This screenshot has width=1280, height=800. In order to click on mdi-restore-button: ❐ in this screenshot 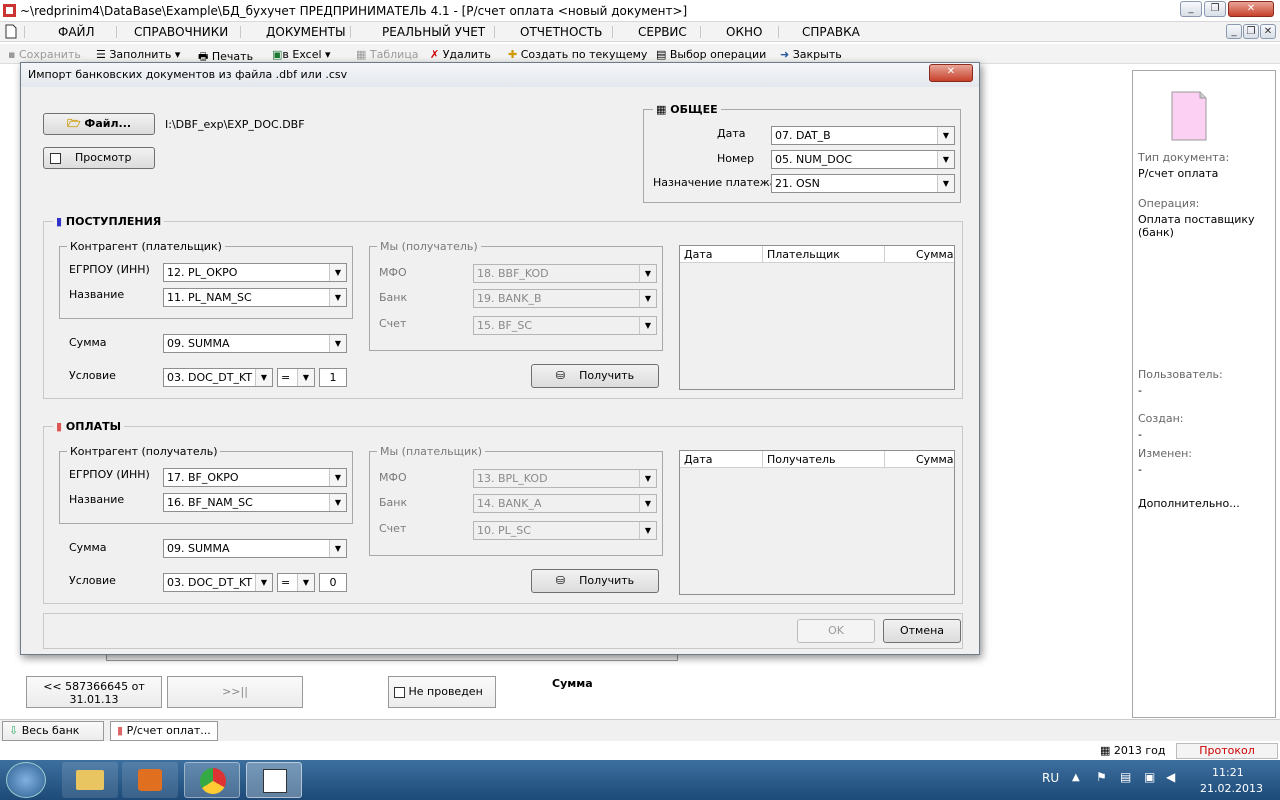, I will do `click(1251, 31)`.